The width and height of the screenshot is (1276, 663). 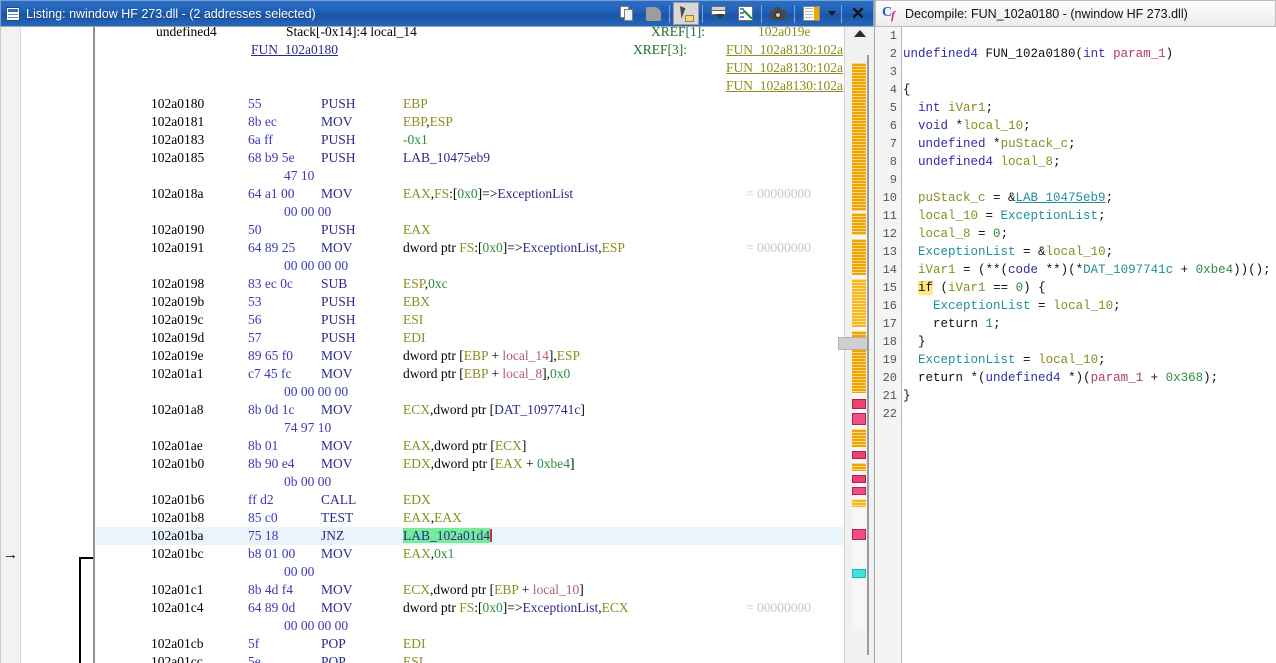 I want to click on instruction-operands: EBX, so click(x=416, y=302).